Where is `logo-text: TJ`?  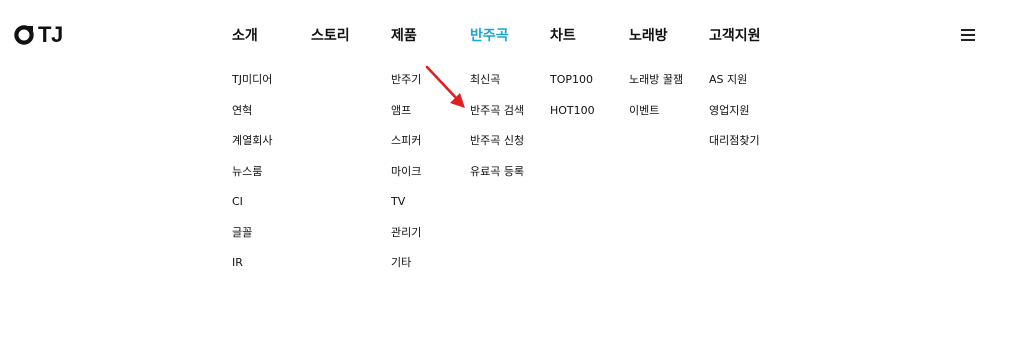
logo-text: TJ is located at coordinates (50, 34).